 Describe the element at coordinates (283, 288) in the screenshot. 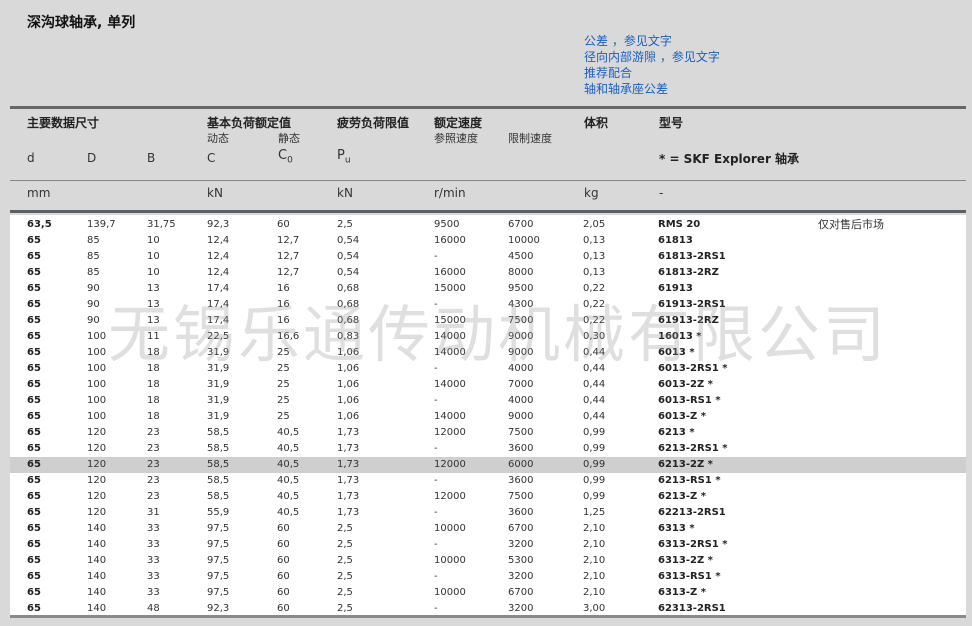

I see `cell-C0: 16` at that location.